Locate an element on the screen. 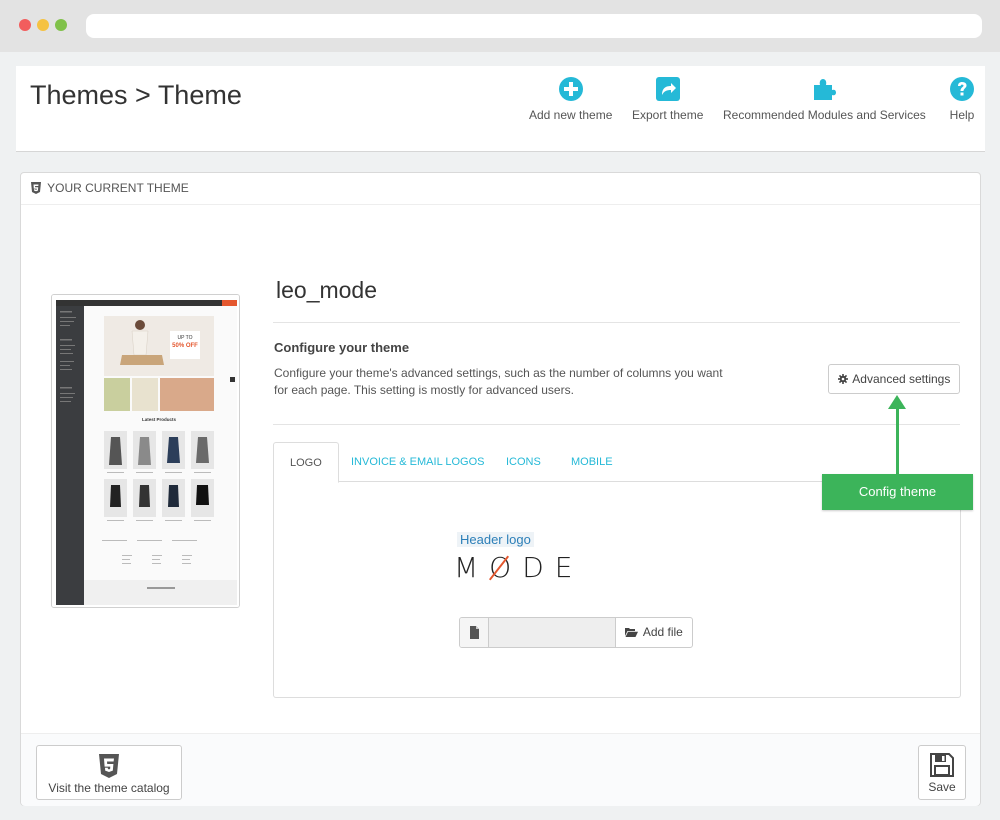  export-theme-label: Export theme is located at coordinates (668, 115).